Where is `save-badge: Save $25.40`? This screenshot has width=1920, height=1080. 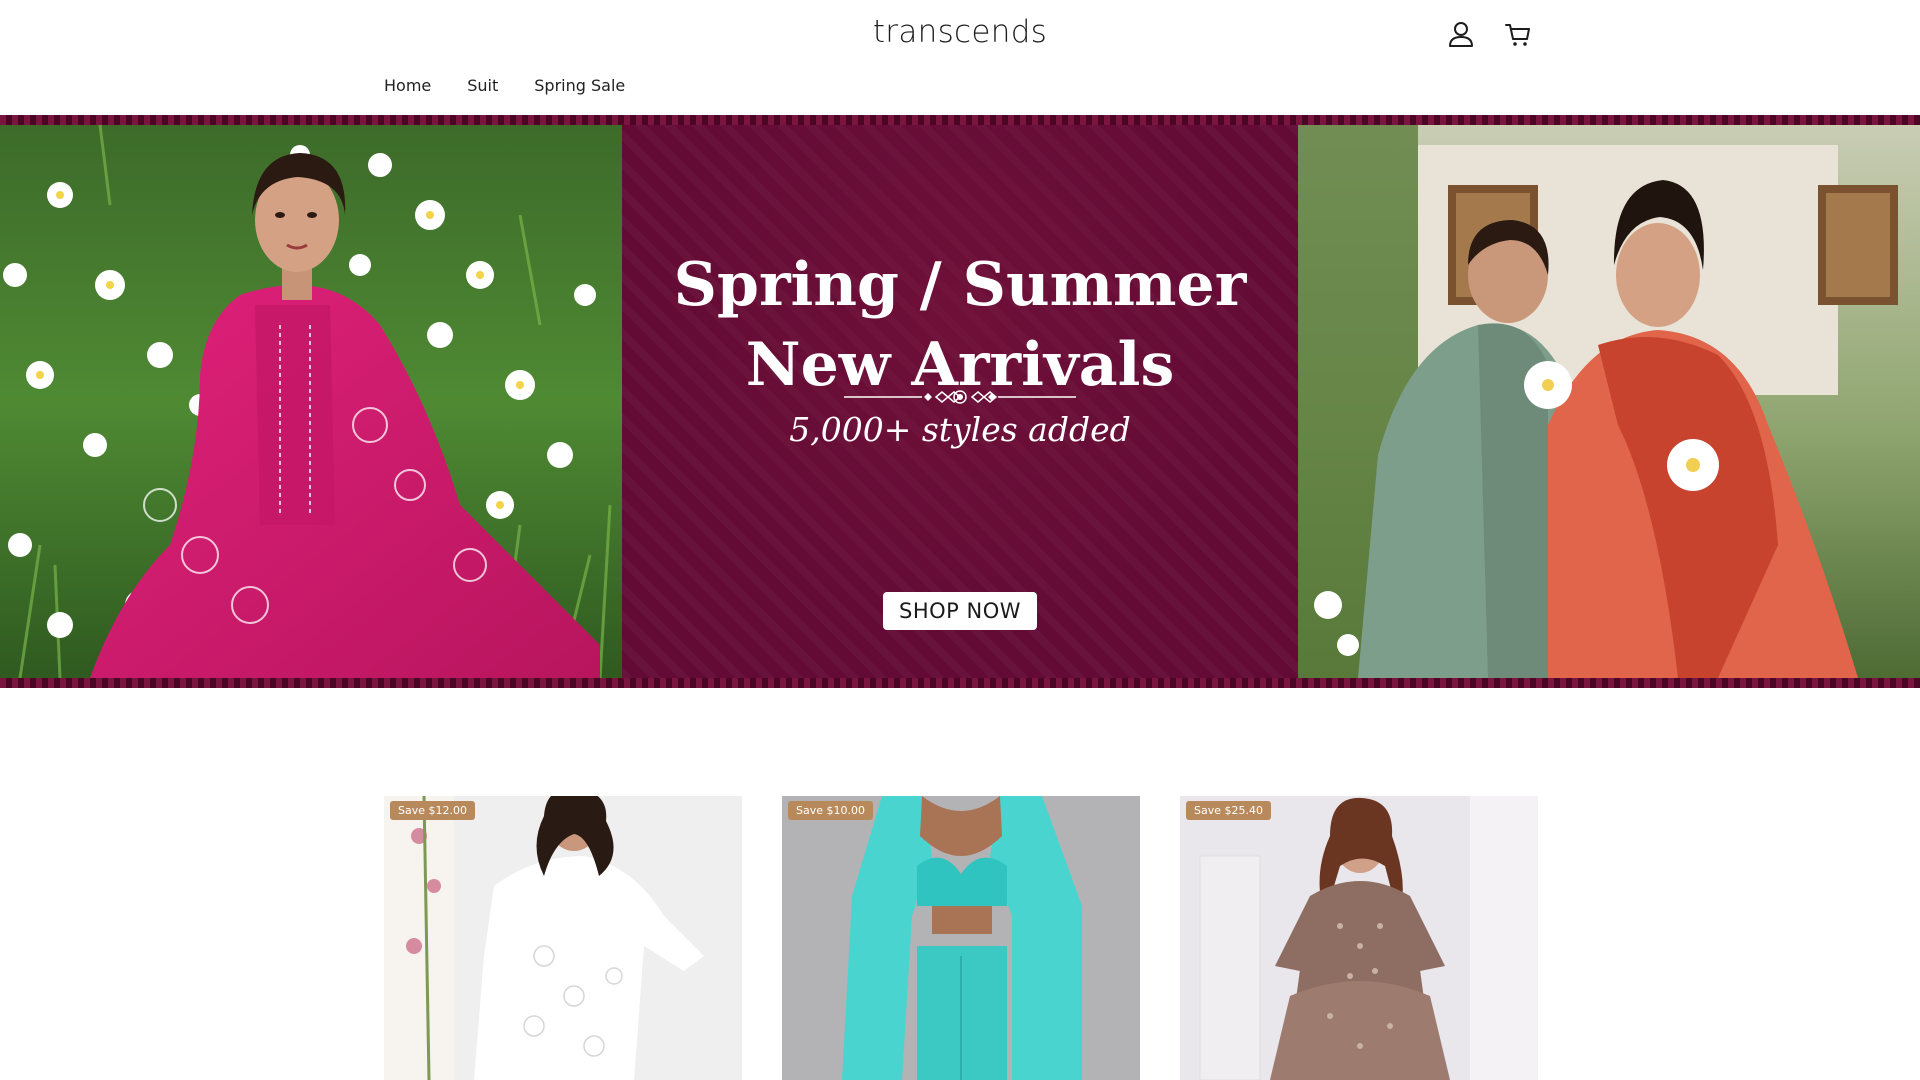 save-badge: Save $25.40 is located at coordinates (1228, 810).